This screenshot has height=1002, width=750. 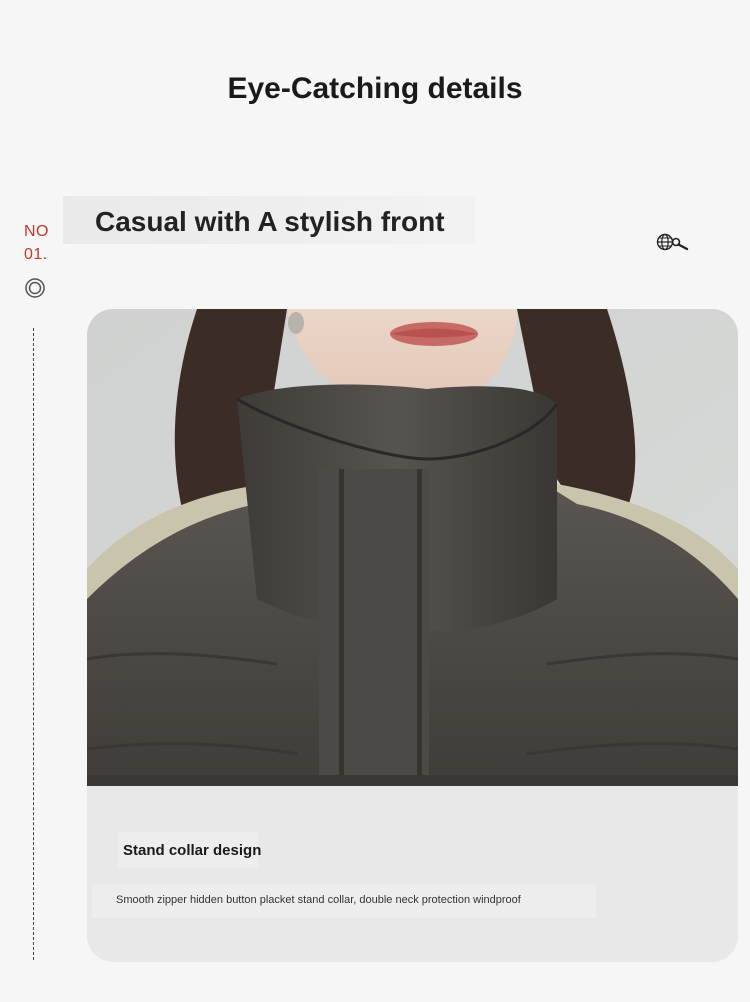 I want to click on caption-title: Stand collar design, so click(x=192, y=850).